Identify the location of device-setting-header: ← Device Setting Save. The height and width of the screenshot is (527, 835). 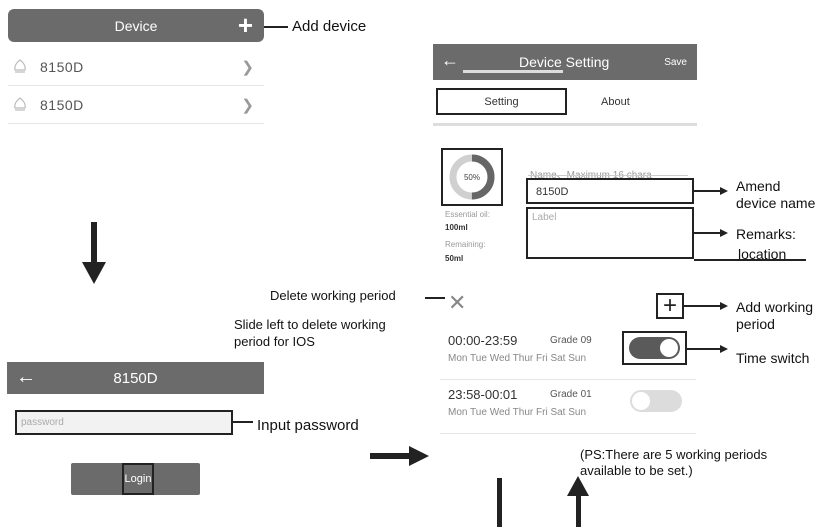
(565, 62).